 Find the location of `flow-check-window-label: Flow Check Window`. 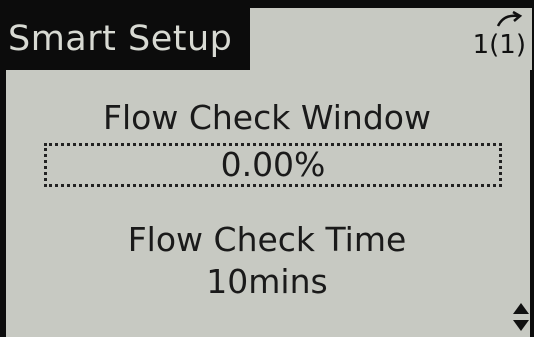

flow-check-window-label: Flow Check Window is located at coordinates (267, 117).